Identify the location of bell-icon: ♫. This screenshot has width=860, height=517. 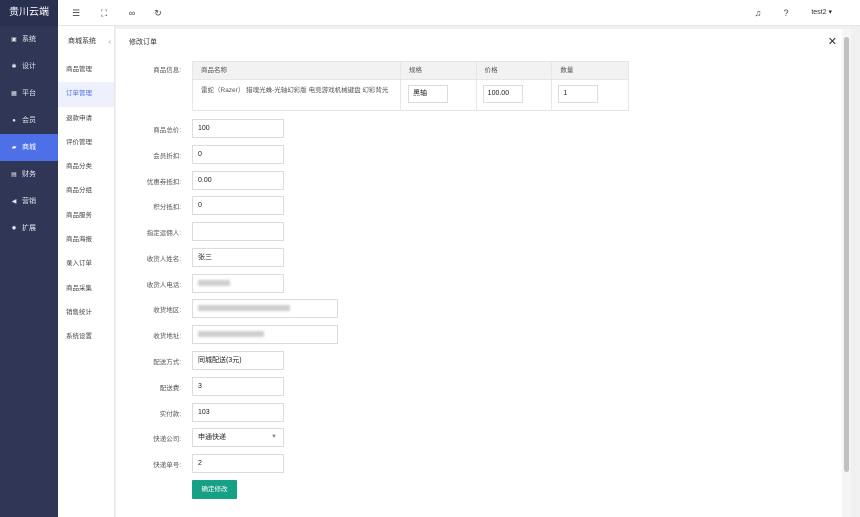
(758, 13).